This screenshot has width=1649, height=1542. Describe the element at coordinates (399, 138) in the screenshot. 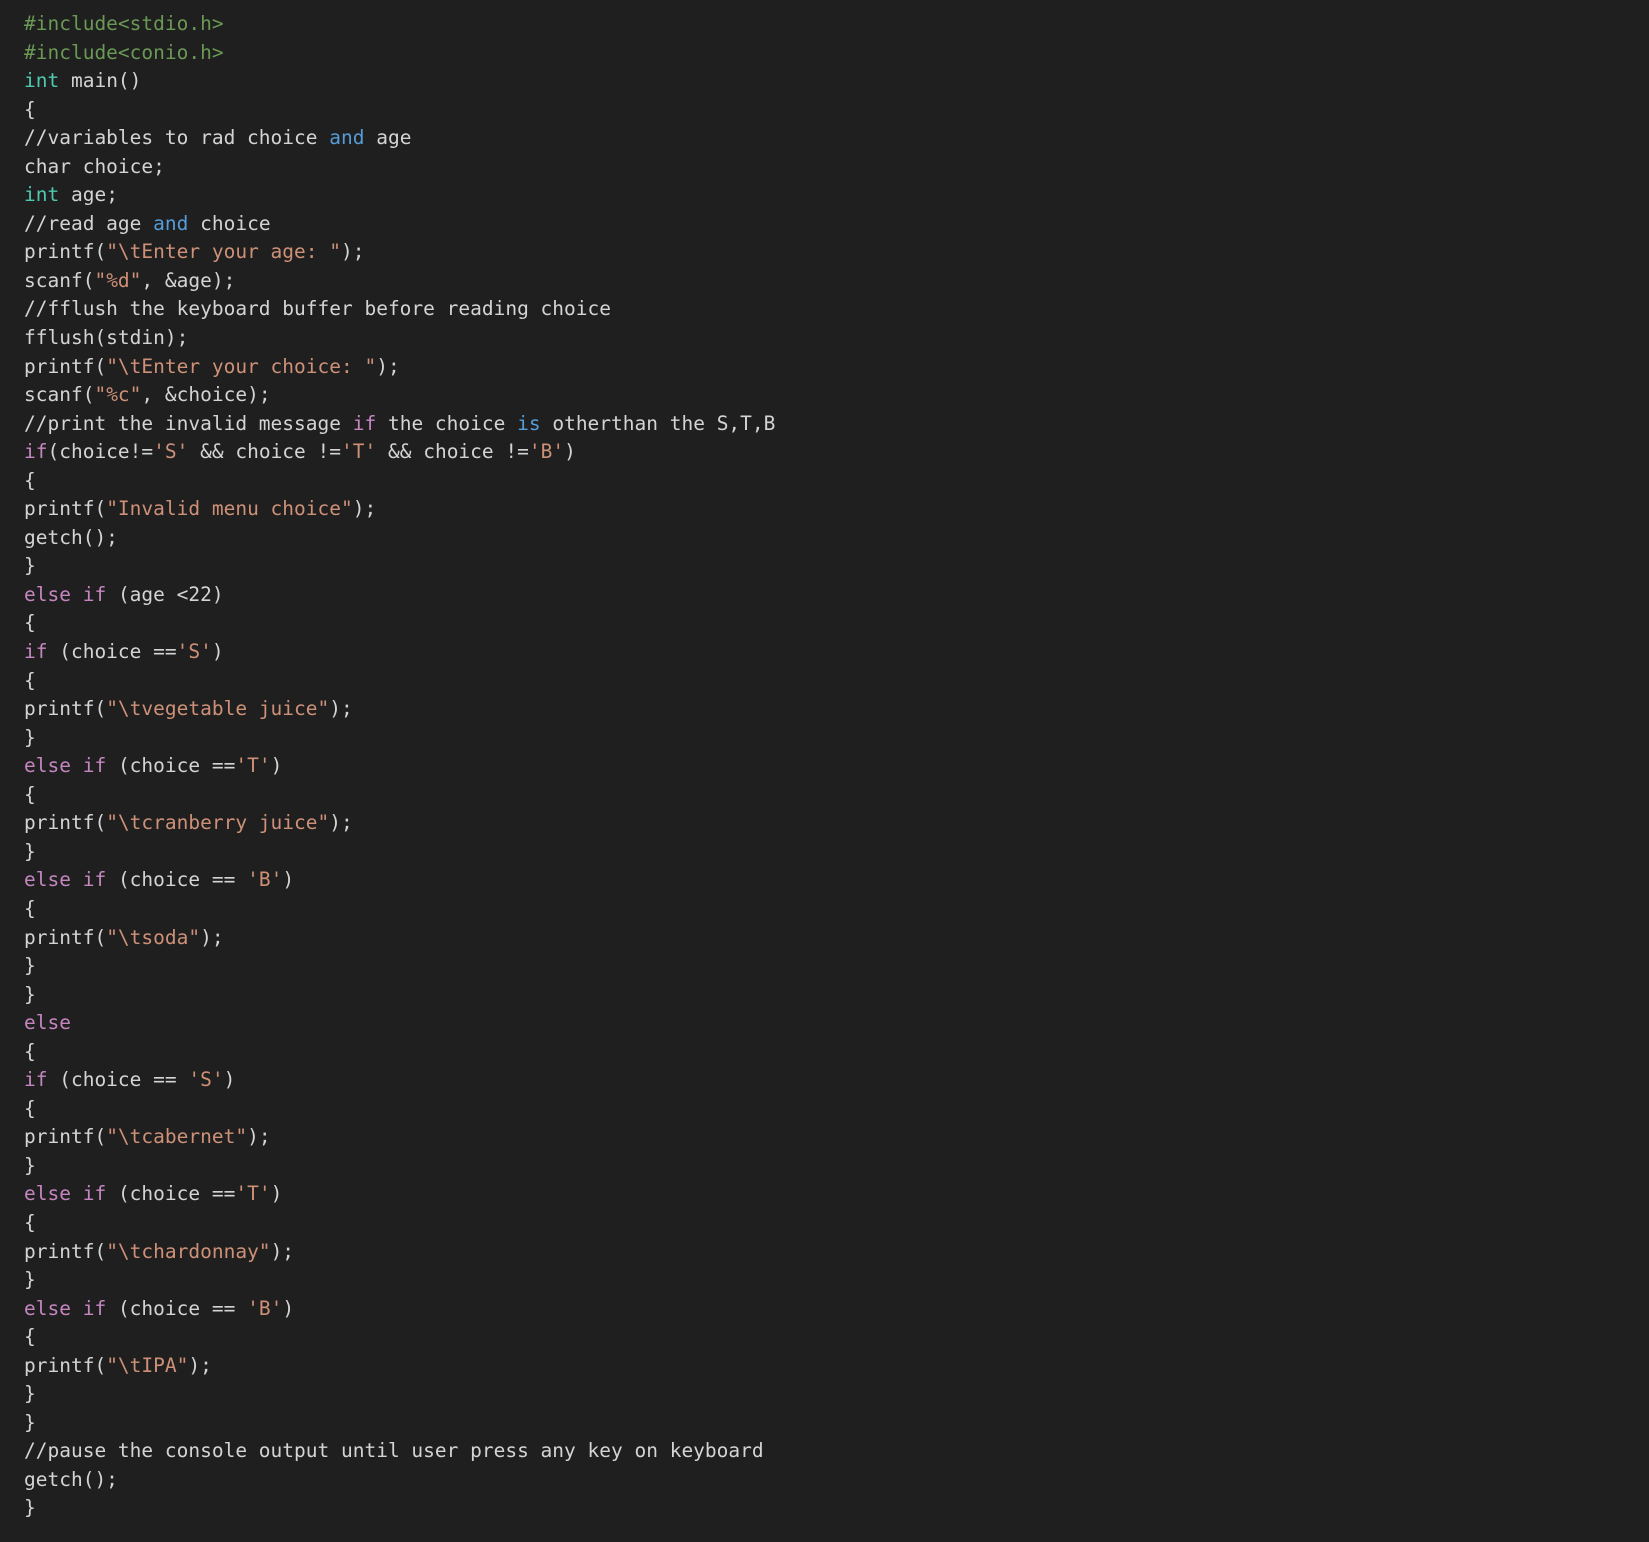

I see `code-line: //variables to rad choice and age` at that location.